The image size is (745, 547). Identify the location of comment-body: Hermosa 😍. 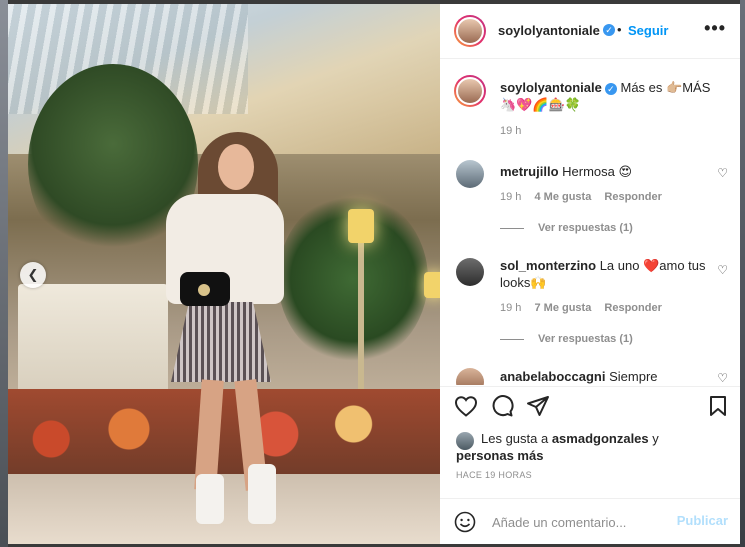
(597, 171).